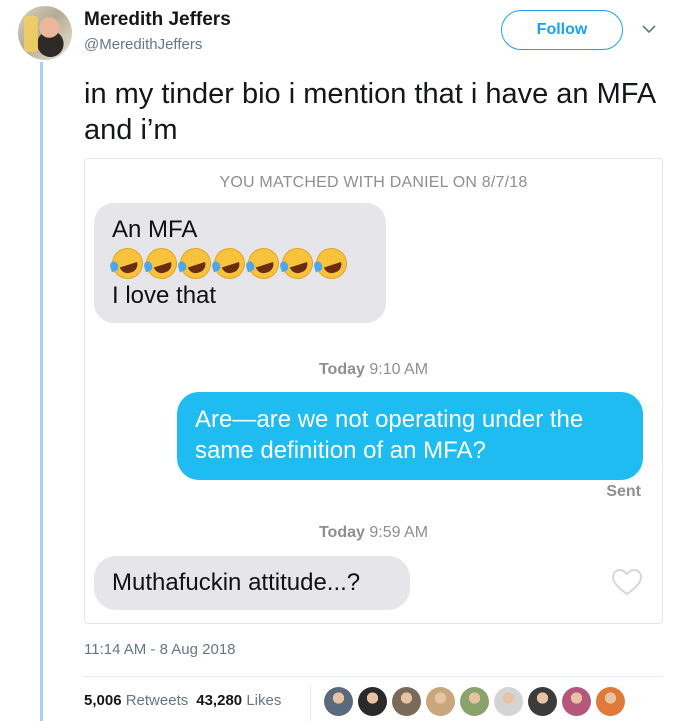 The image size is (686, 721). Describe the element at coordinates (623, 491) in the screenshot. I see `sent-status: Sent` at that location.